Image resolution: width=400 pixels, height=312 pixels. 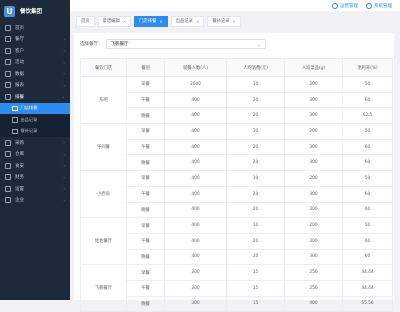 I want to click on sidebar-item-label: 采购, so click(x=19, y=143).